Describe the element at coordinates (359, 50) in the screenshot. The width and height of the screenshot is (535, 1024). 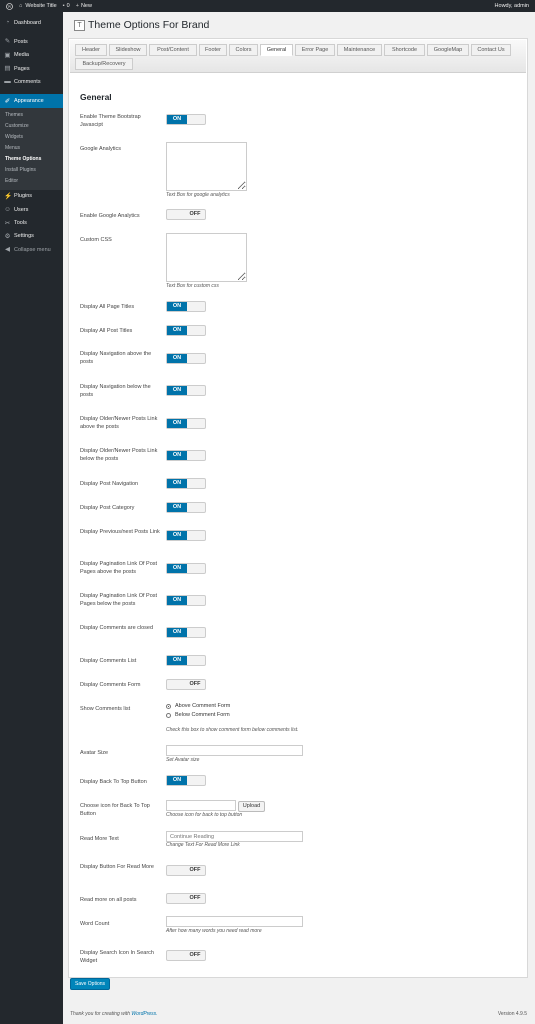
I see `tab-maintenance: Maintenance` at that location.